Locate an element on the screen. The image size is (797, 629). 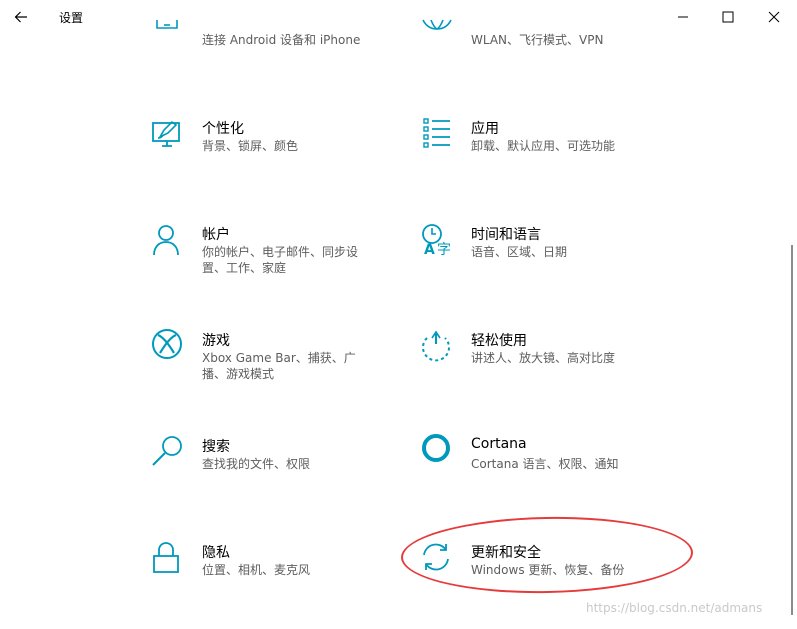
tile-time-language: A 字 时间和语言 语音、区域、日期 is located at coordinates (536, 264).